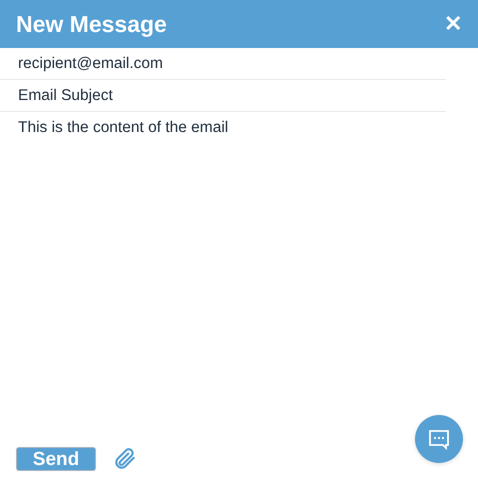 The image size is (478, 478). I want to click on chat-icon, so click(439, 439).